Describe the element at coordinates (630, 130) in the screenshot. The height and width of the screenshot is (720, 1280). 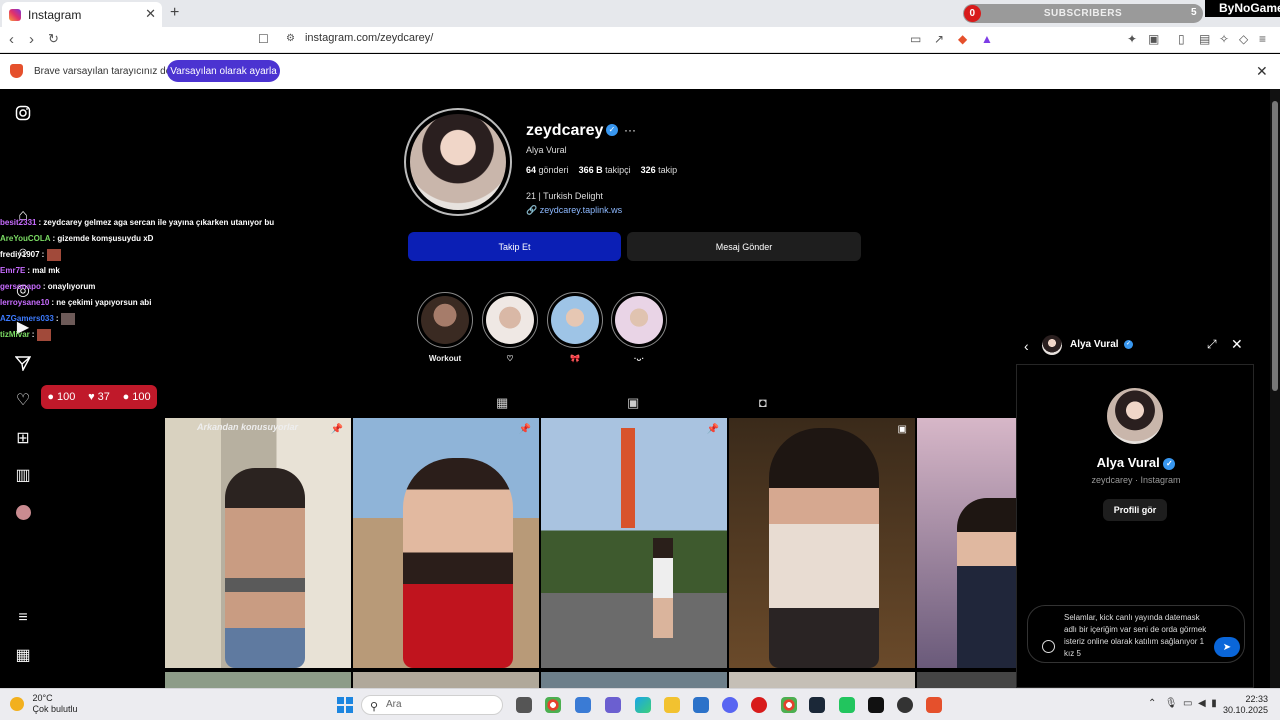
I see `options-icon: ···` at that location.